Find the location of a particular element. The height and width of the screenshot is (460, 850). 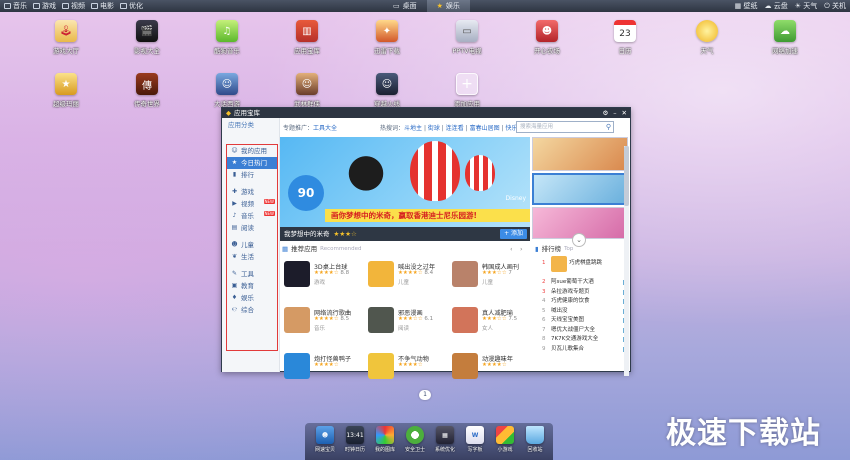

promo-link: 工具大全 is located at coordinates (325, 127).